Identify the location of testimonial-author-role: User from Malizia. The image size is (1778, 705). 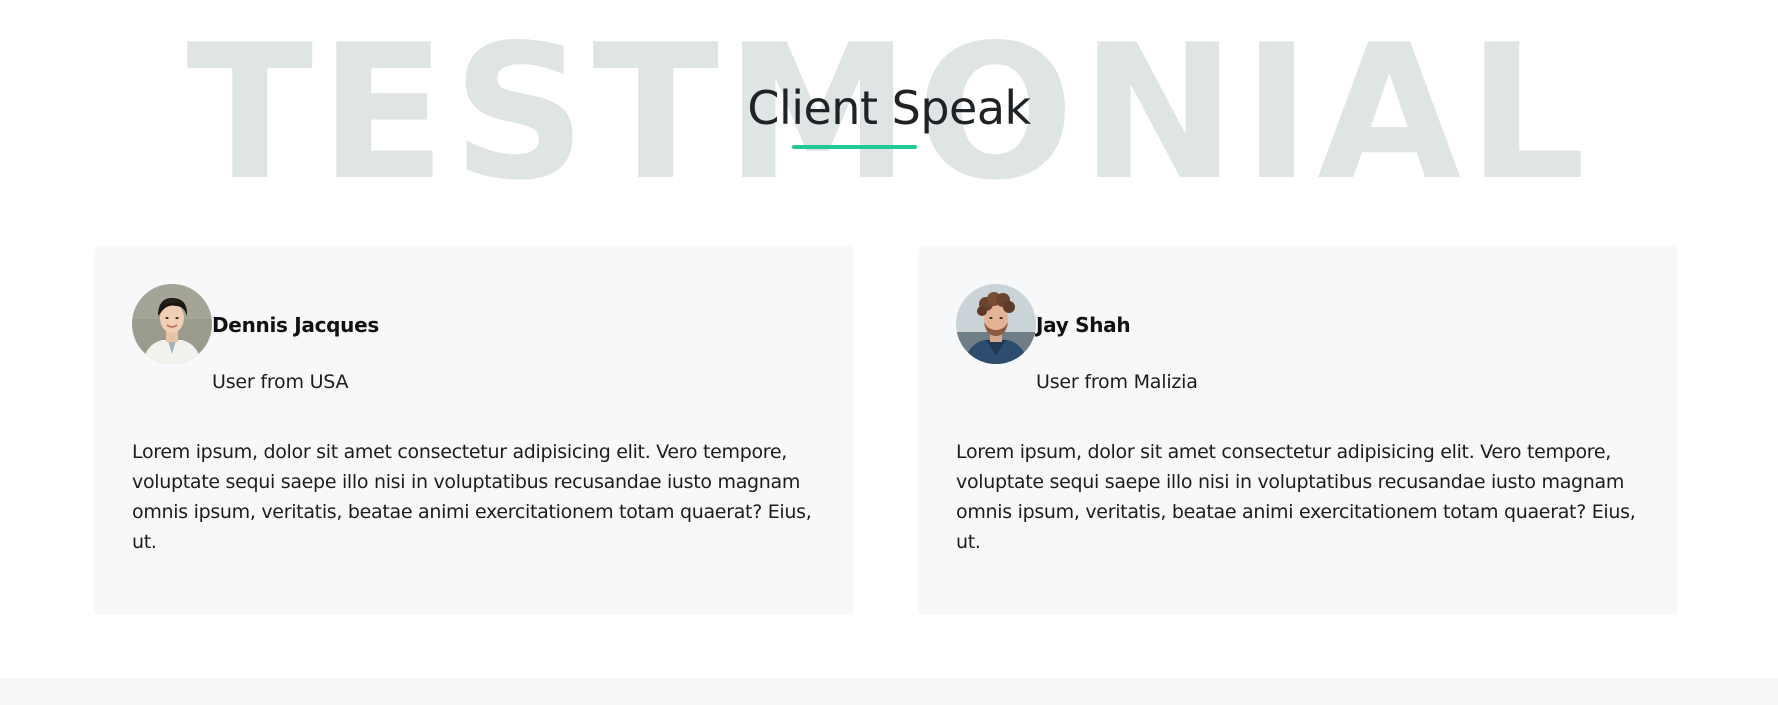
(1117, 382).